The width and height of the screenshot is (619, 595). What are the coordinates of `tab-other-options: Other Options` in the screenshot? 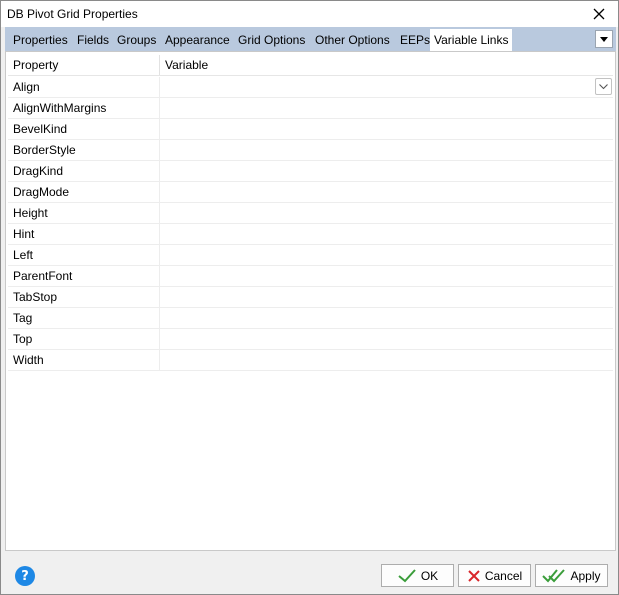 It's located at (352, 40).